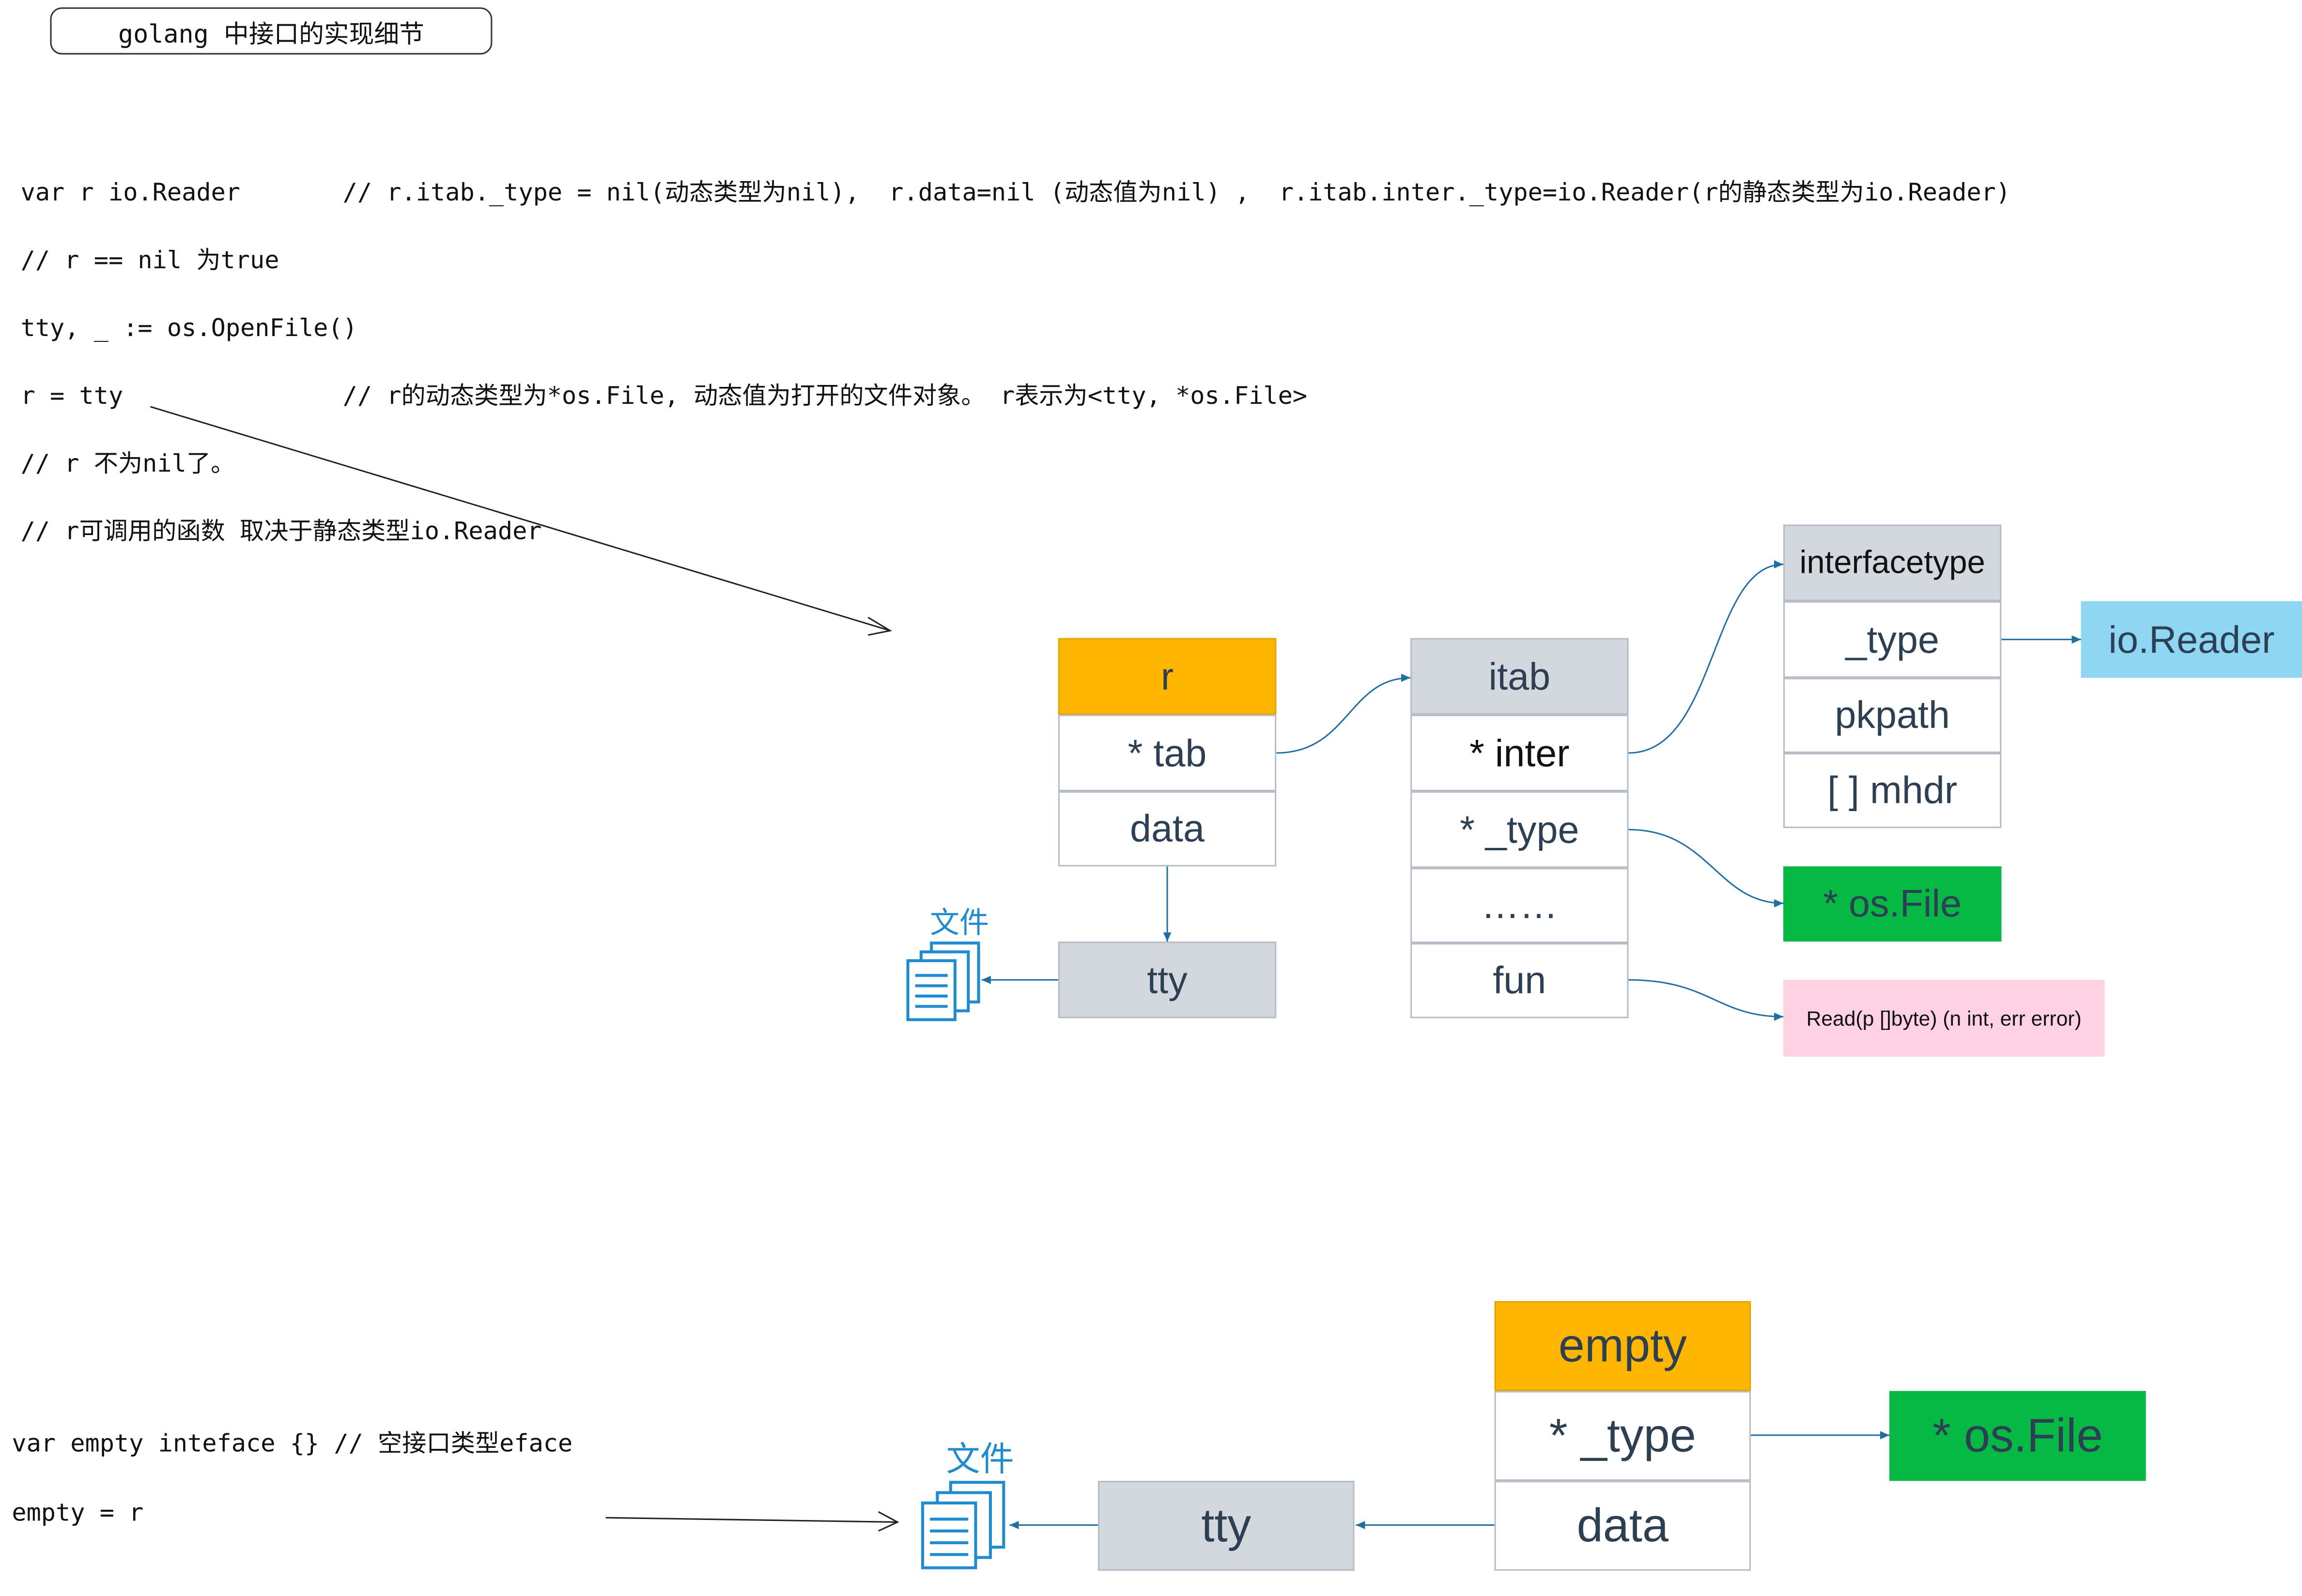 The width and height of the screenshot is (2302, 1596). Describe the element at coordinates (751, 1520) in the screenshot. I see `empty-assignment-arrow` at that location.